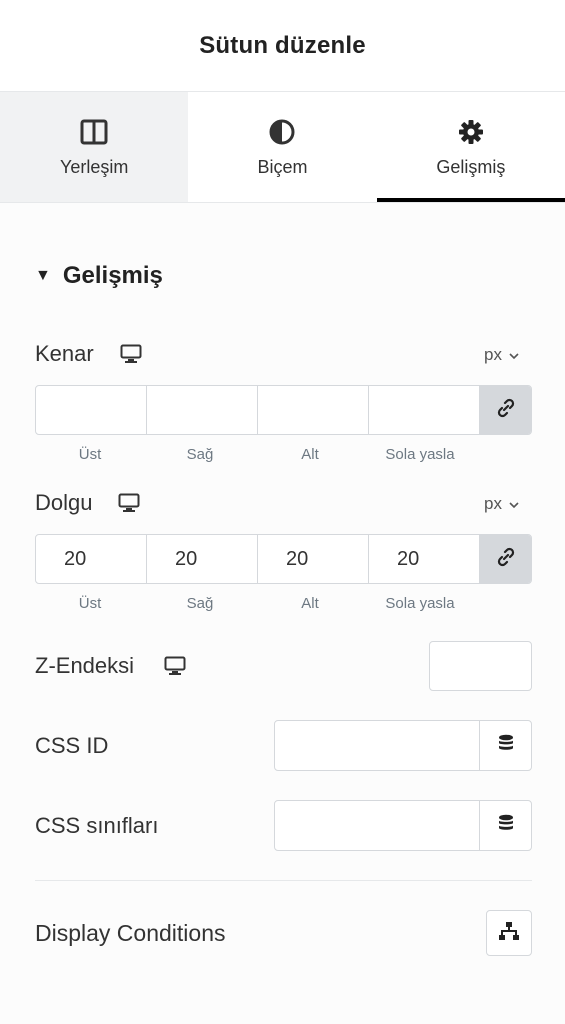 The height and width of the screenshot is (1024, 565). I want to click on css-id-label: CSS ID, so click(72, 745).